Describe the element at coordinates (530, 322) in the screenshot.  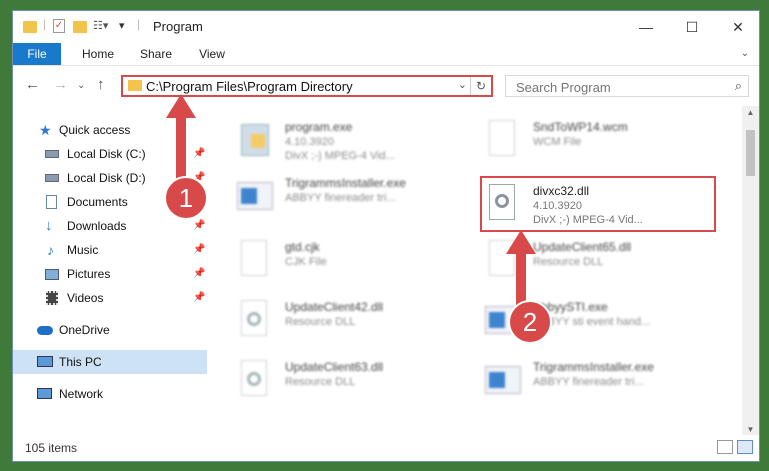
I see `callout-2: 2` at that location.